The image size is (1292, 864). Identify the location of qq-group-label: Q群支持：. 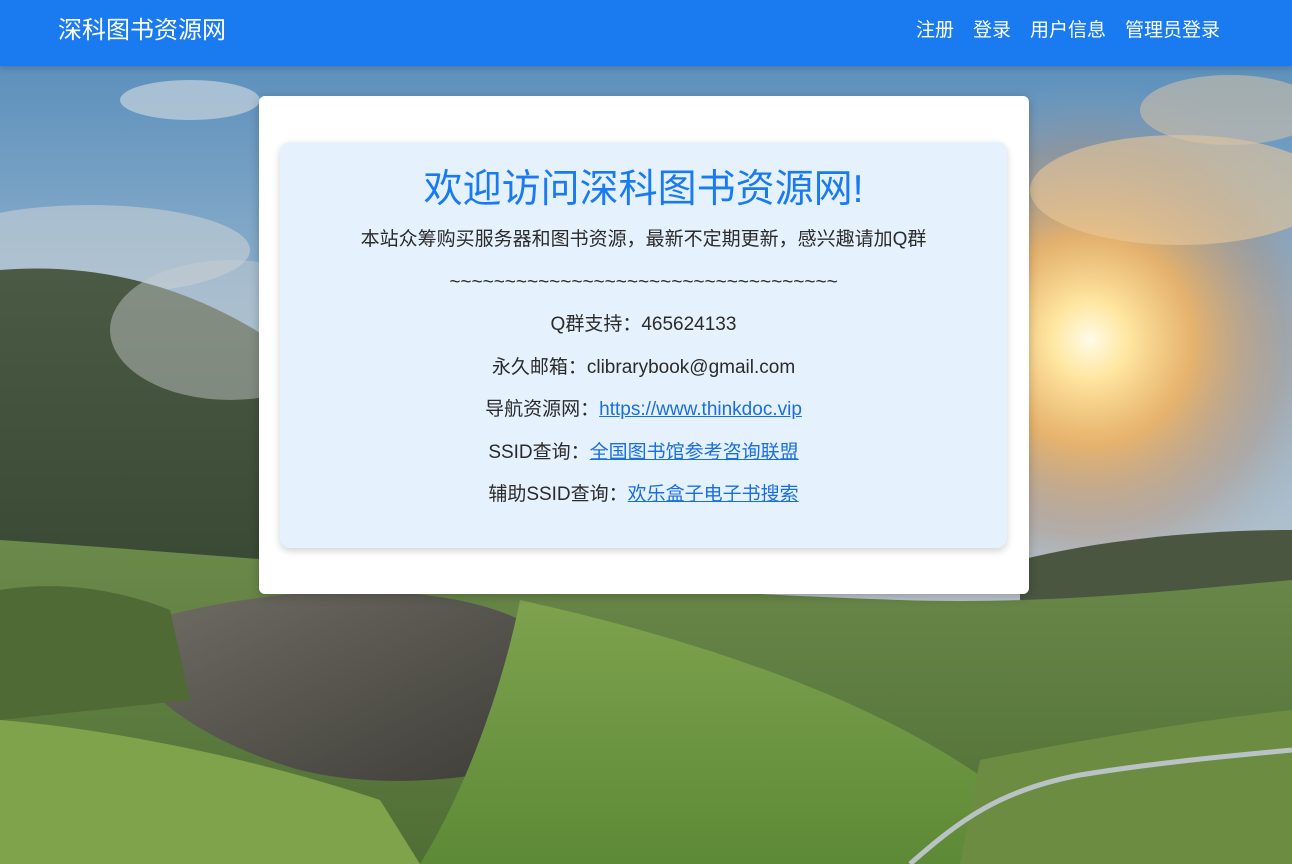
(596, 324).